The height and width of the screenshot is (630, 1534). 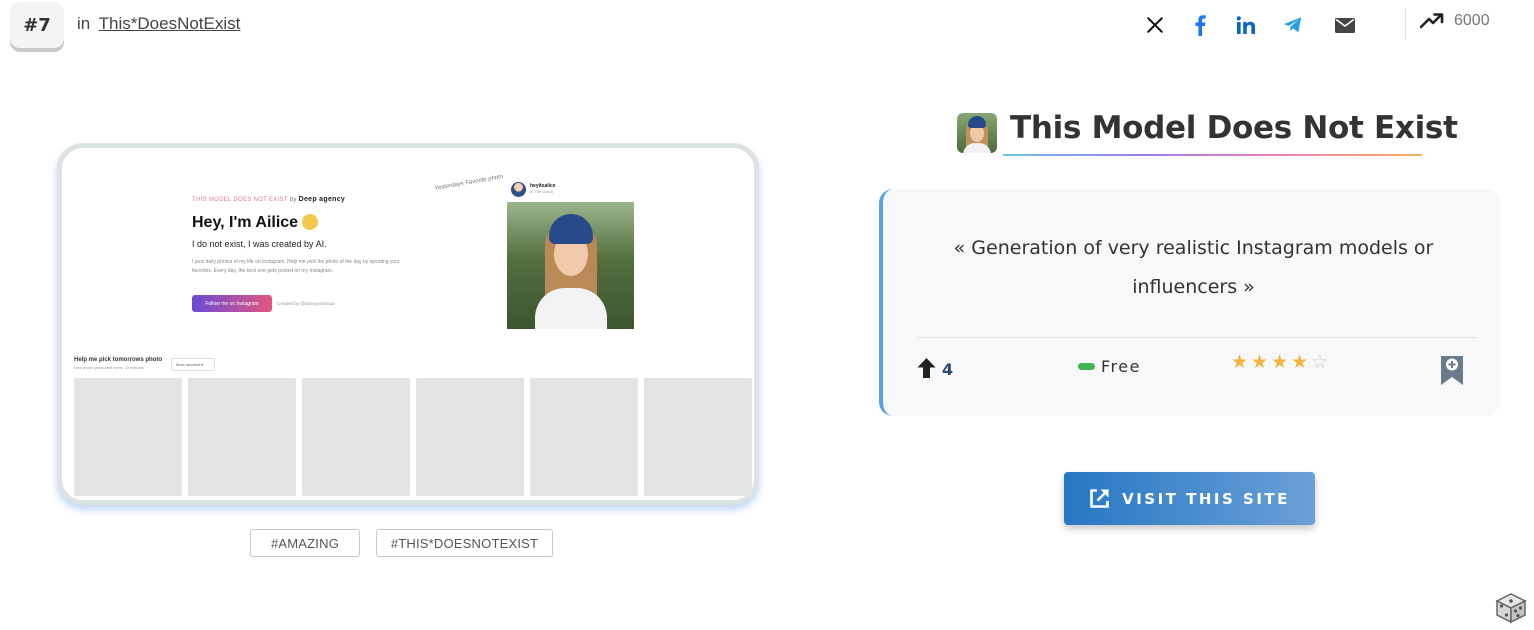 I want to click on preview-instagram-post: heyitsalice In The Cloud, so click(x=571, y=255).